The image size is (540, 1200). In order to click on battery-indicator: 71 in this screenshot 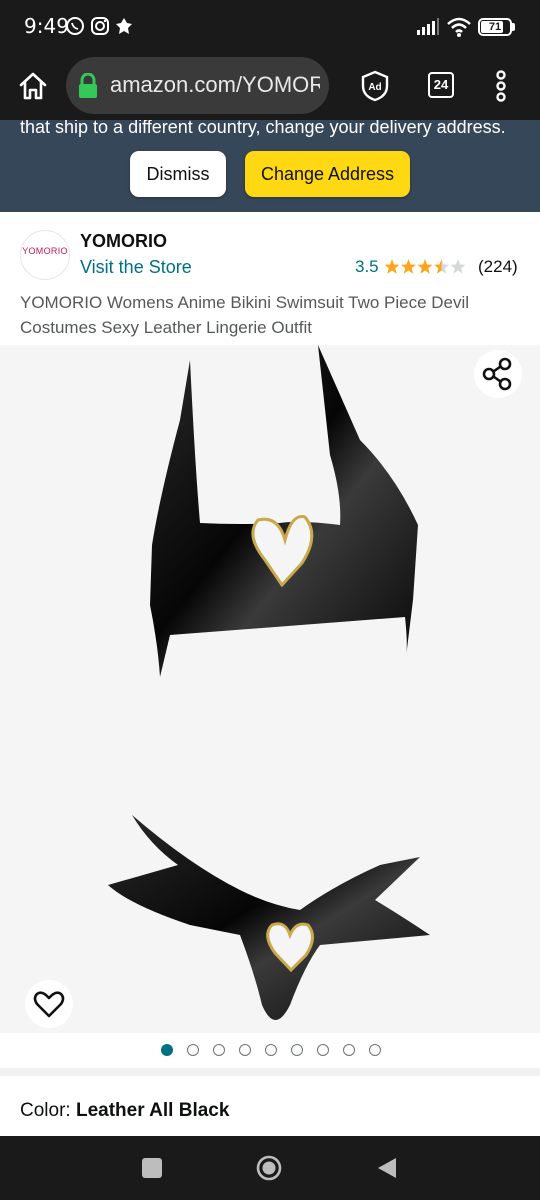, I will do `click(495, 27)`.